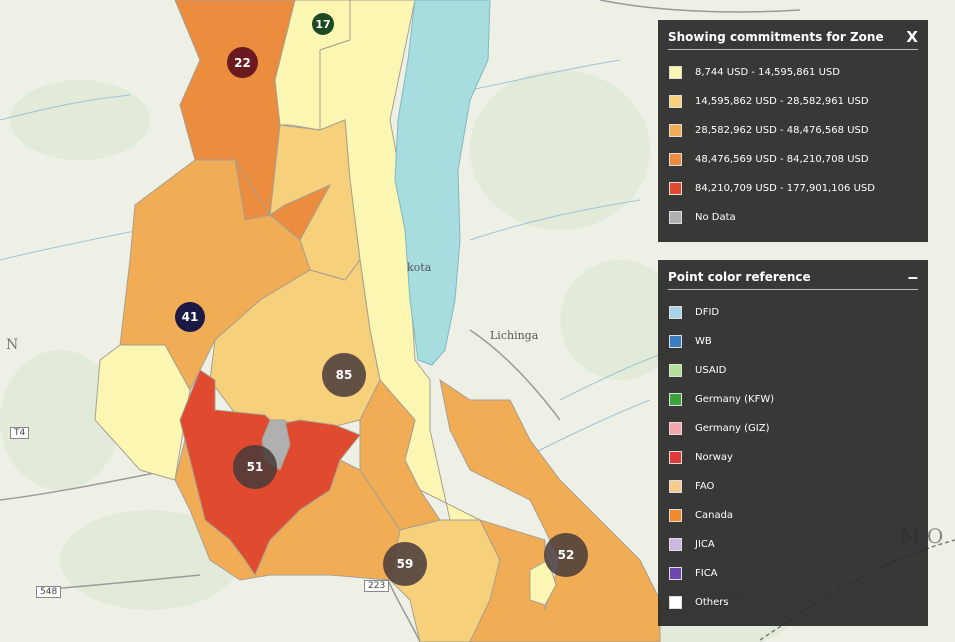 The width and height of the screenshot is (955, 642). Describe the element at coordinates (782, 101) in the screenshot. I see `zone-legend-label: 14,595,862 USD - 28,582,961 USD` at that location.